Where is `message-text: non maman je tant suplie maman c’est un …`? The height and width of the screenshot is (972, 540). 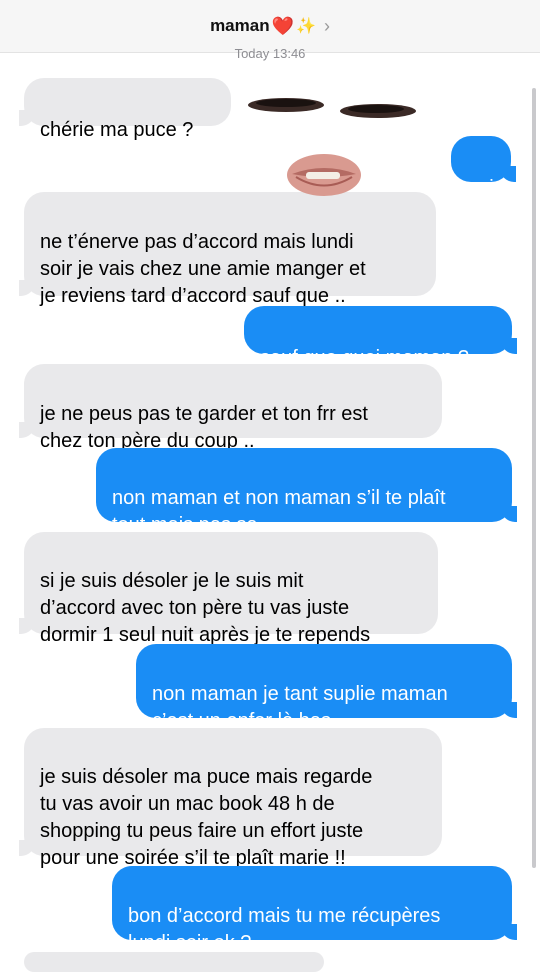
message-text: non maman je tant suplie maman c’est un … is located at coordinates (300, 707).